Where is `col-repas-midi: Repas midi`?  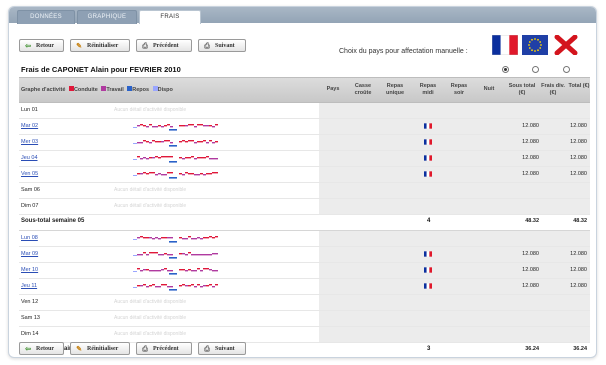 col-repas-midi: Repas midi is located at coordinates (428, 89).